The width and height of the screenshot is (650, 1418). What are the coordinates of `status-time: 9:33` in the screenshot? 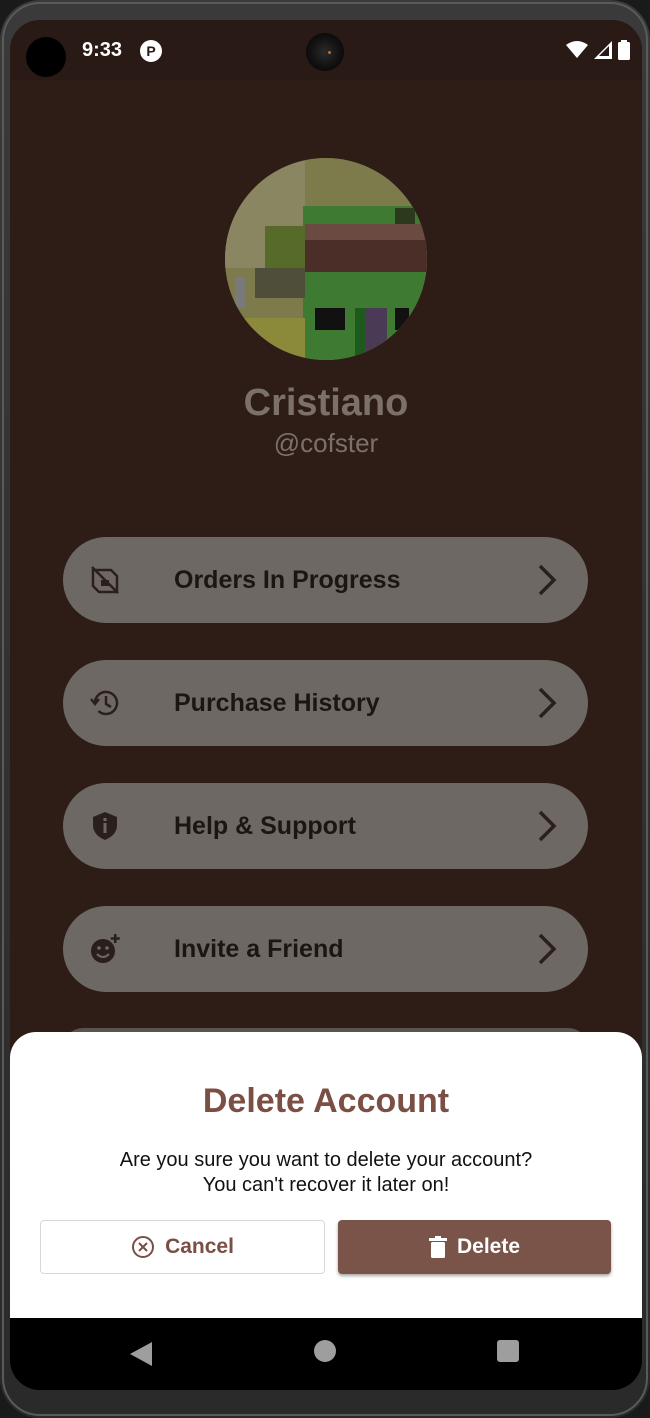 It's located at (102, 50).